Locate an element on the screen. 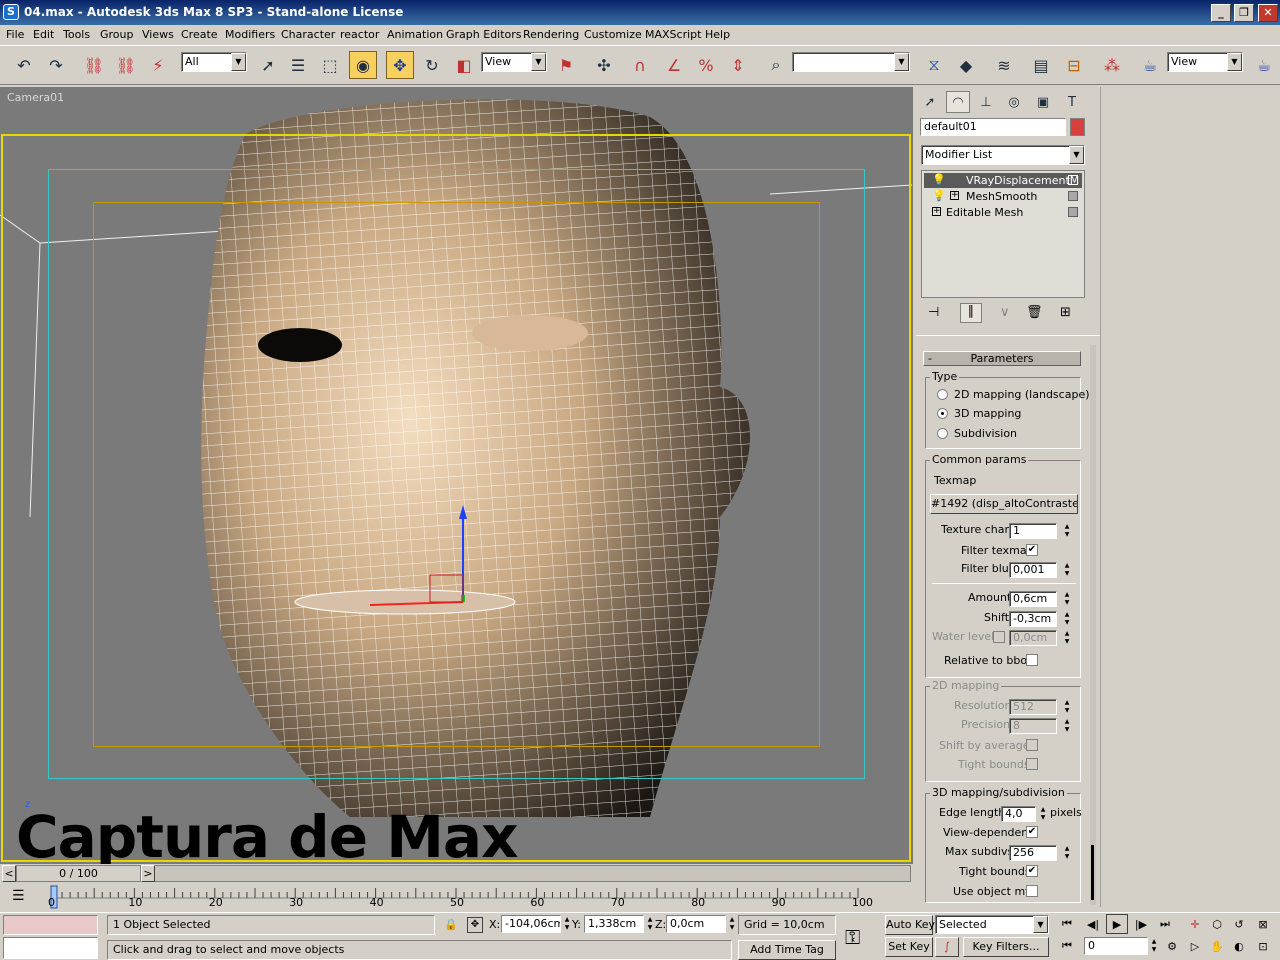  align-icon: ◆ is located at coordinates (966, 65).